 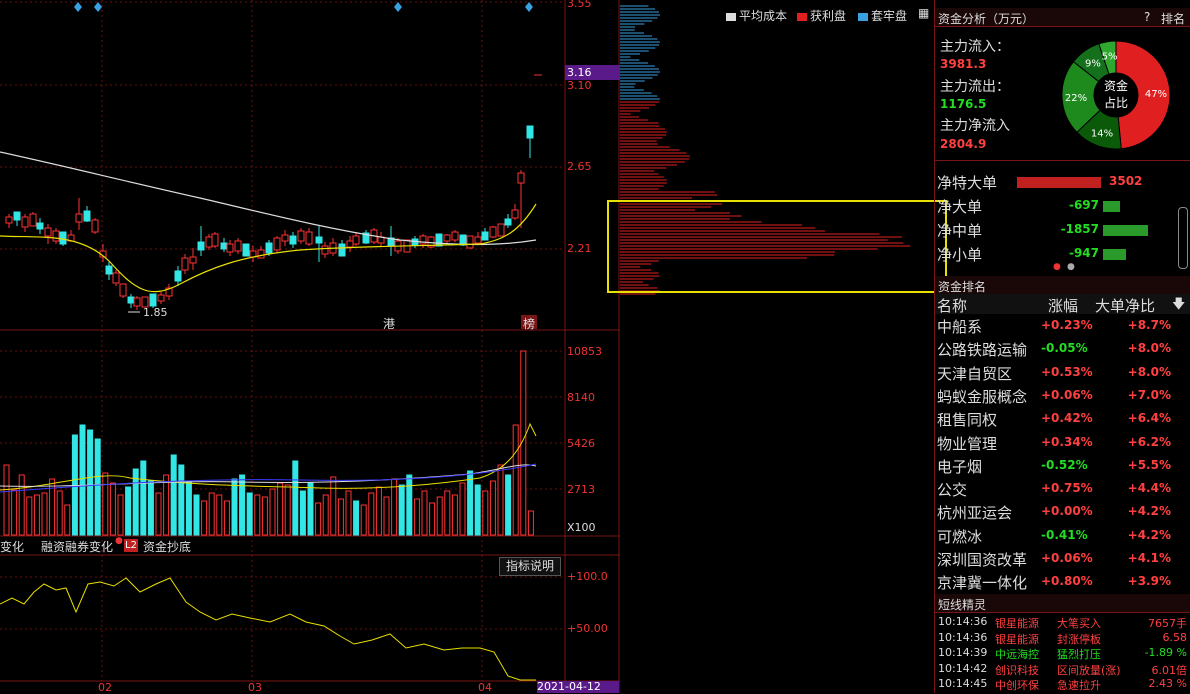 I want to click on shortline-header: 短线精灵, so click(x=1062, y=603).